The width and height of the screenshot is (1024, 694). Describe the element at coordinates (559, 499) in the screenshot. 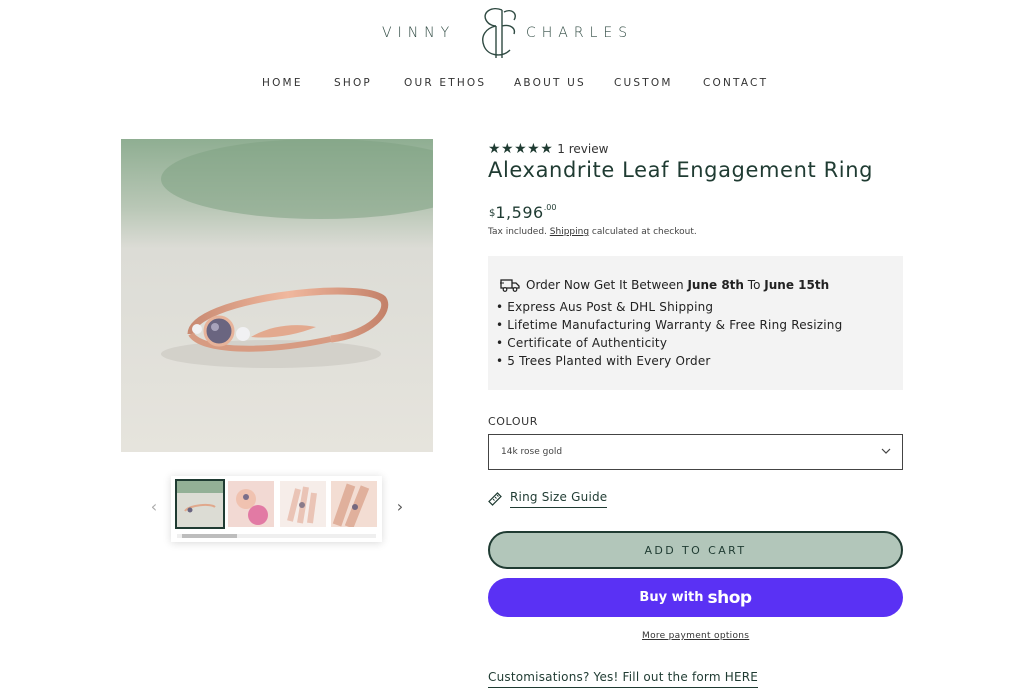

I see `ring-size-guide-label: Ring Size Guide` at that location.